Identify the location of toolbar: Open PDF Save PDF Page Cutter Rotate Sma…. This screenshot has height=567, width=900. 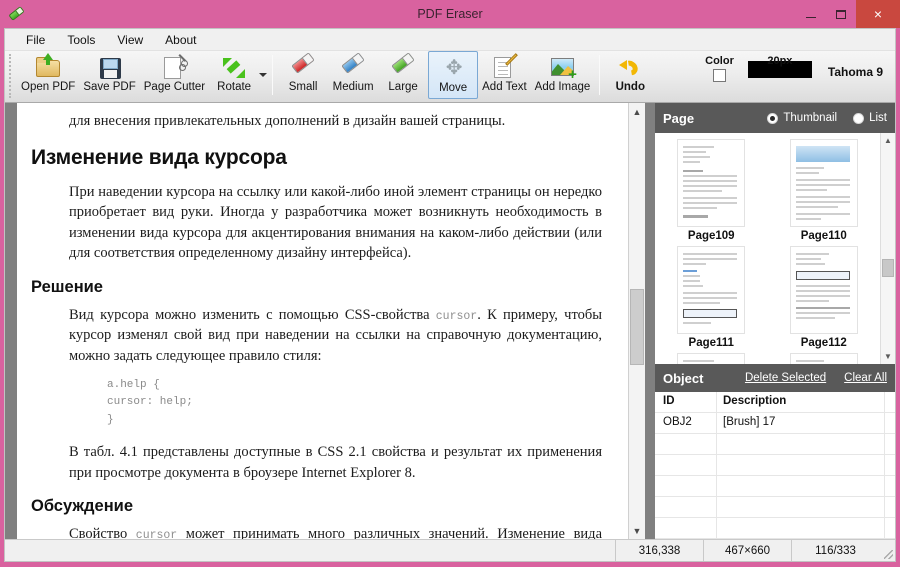
(450, 77).